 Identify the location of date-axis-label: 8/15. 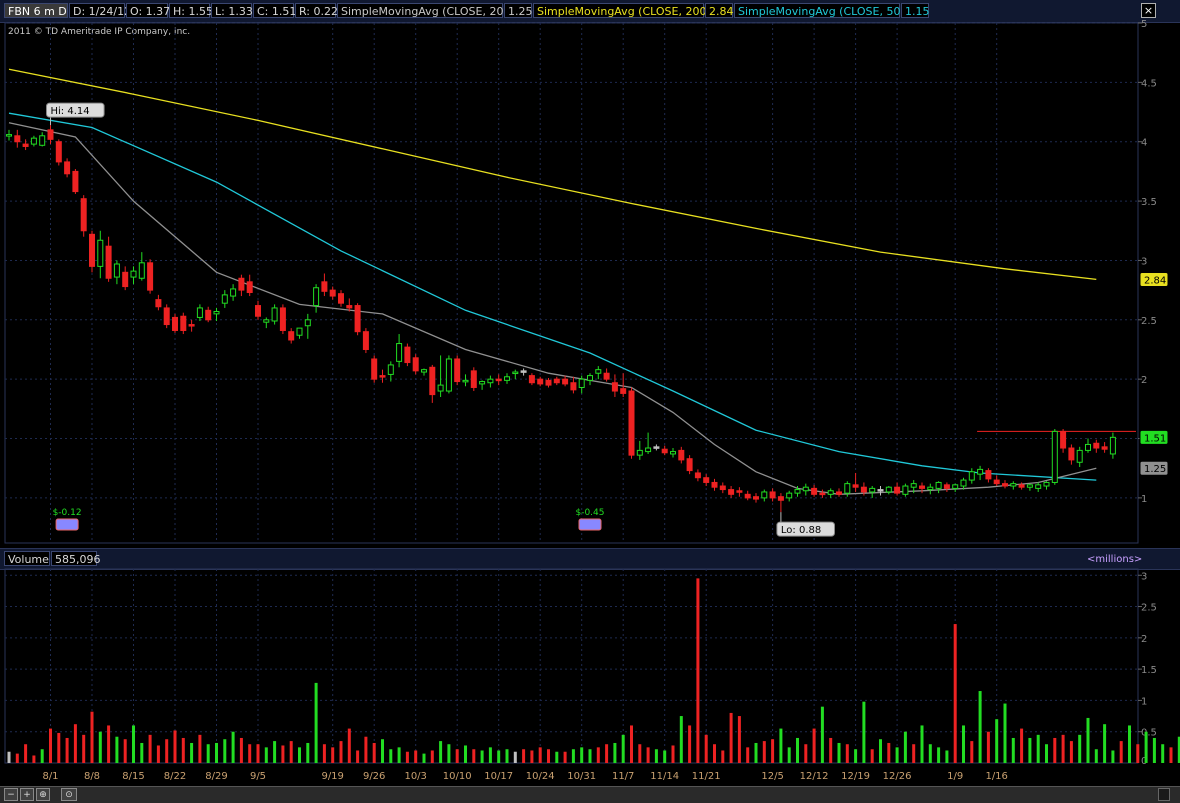
(133, 776).